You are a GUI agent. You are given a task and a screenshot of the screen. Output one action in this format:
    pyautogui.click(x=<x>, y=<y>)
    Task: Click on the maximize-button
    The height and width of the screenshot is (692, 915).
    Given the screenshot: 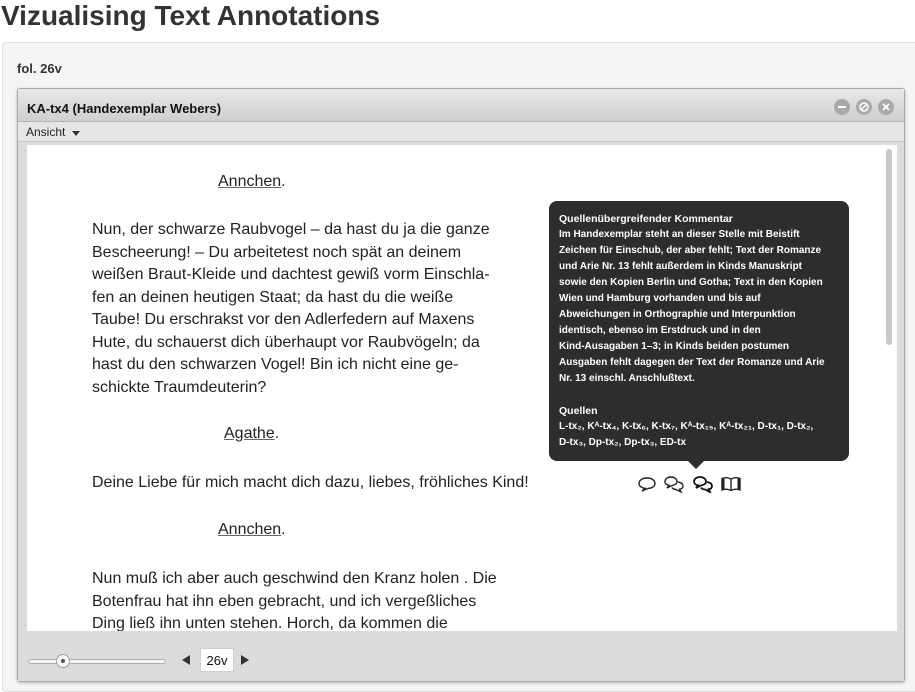 What is the action you would take?
    pyautogui.click(x=864, y=107)
    